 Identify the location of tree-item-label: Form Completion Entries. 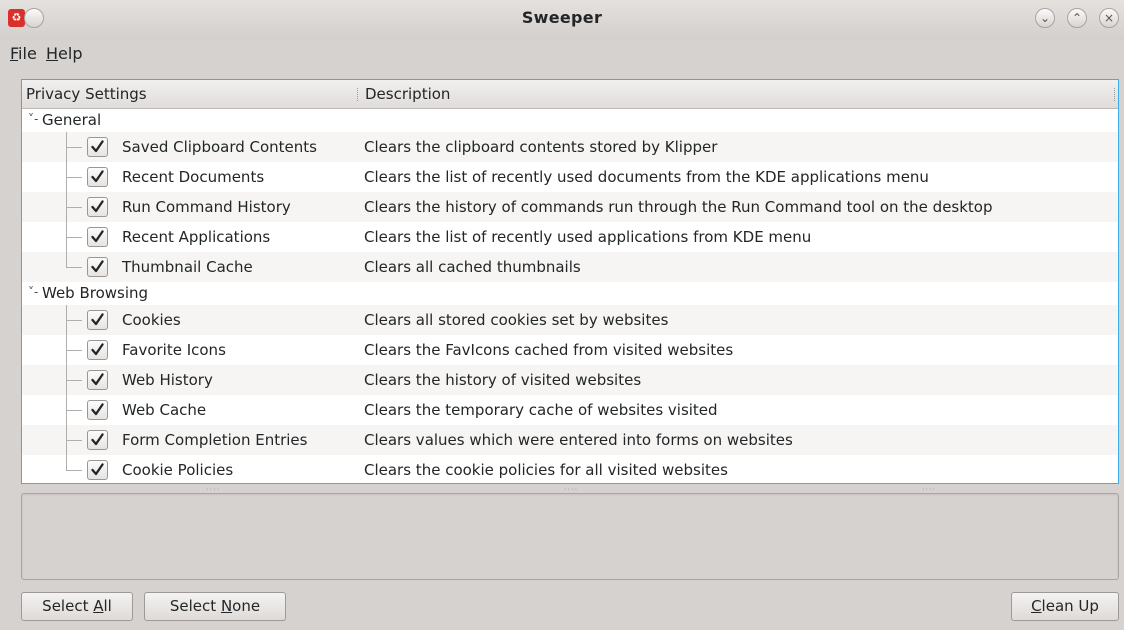
(215, 440).